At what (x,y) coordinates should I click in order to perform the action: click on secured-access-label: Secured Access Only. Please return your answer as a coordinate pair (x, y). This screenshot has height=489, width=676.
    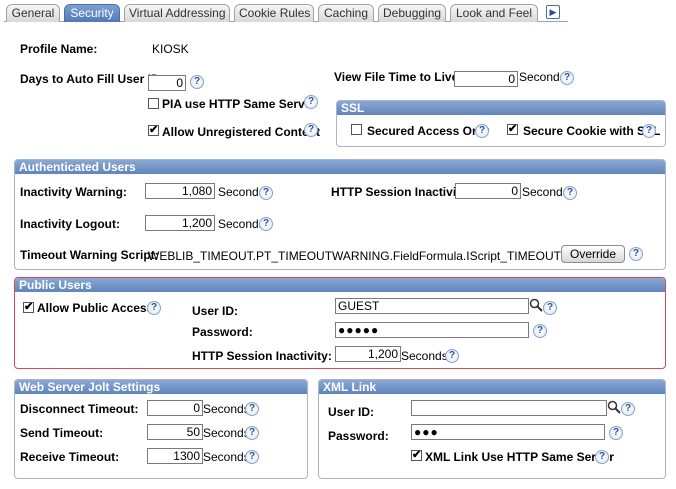
    Looking at the image, I should click on (428, 131).